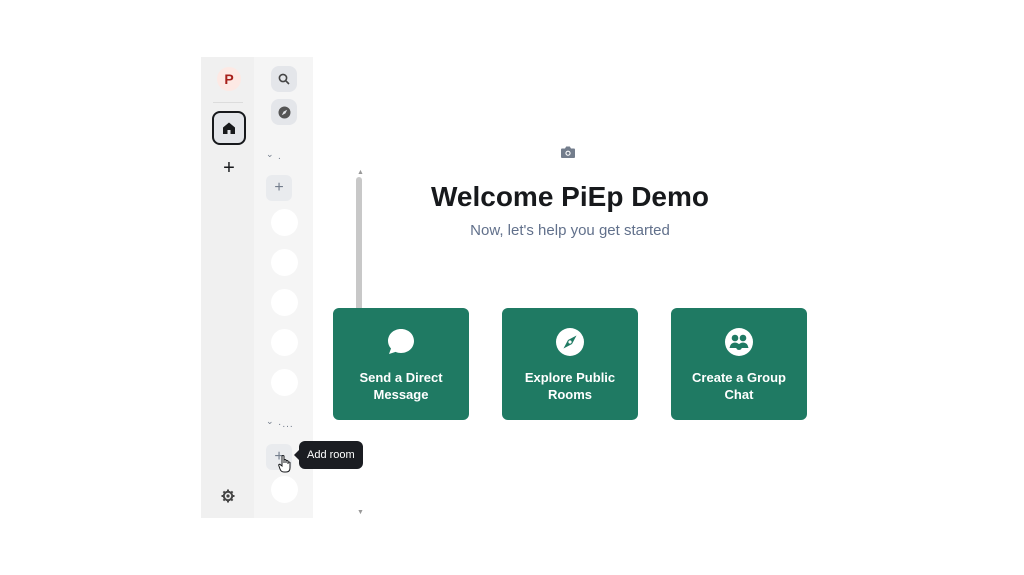 Image resolution: width=1024 pixels, height=575 pixels. Describe the element at coordinates (228, 102) in the screenshot. I see `space-bar-divider` at that location.